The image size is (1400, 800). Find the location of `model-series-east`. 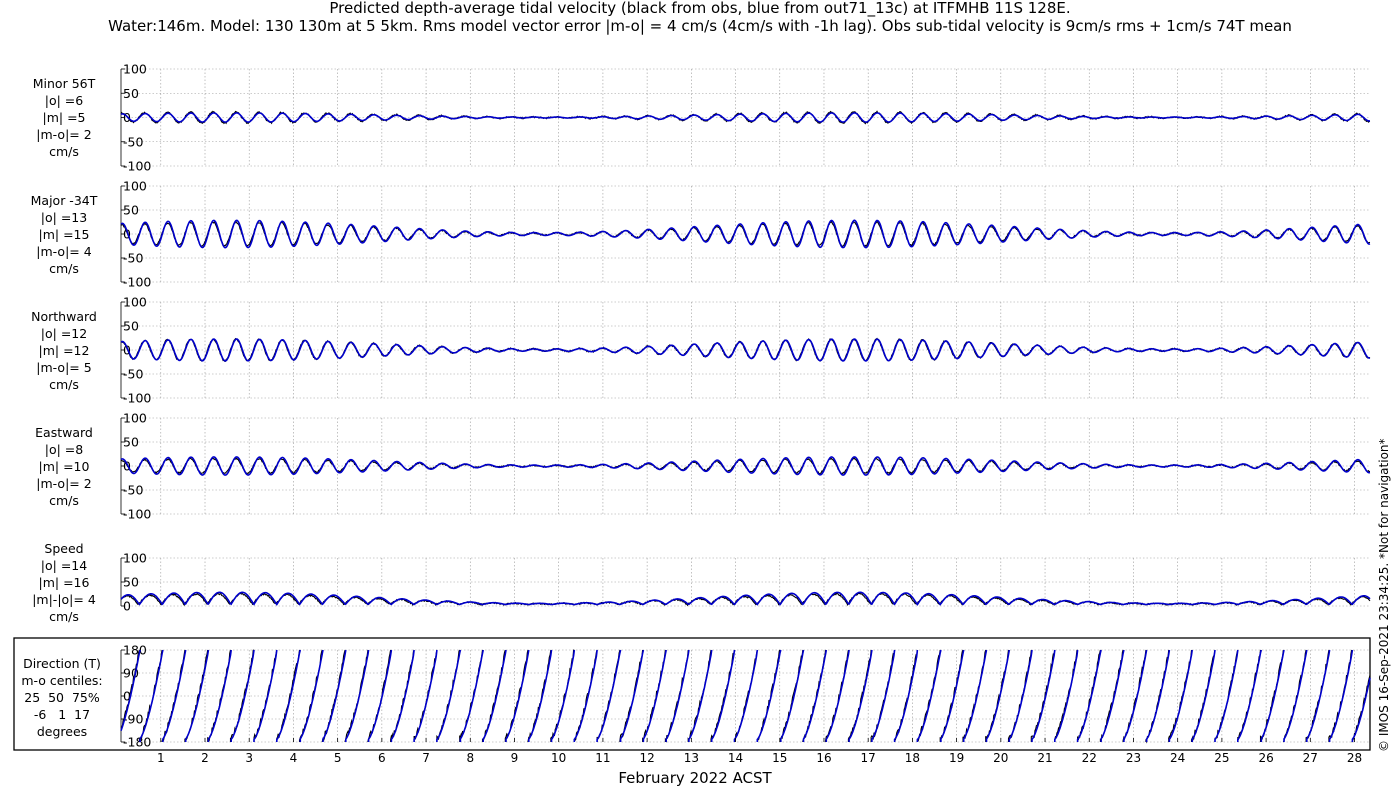

model-series-east is located at coordinates (745, 466).